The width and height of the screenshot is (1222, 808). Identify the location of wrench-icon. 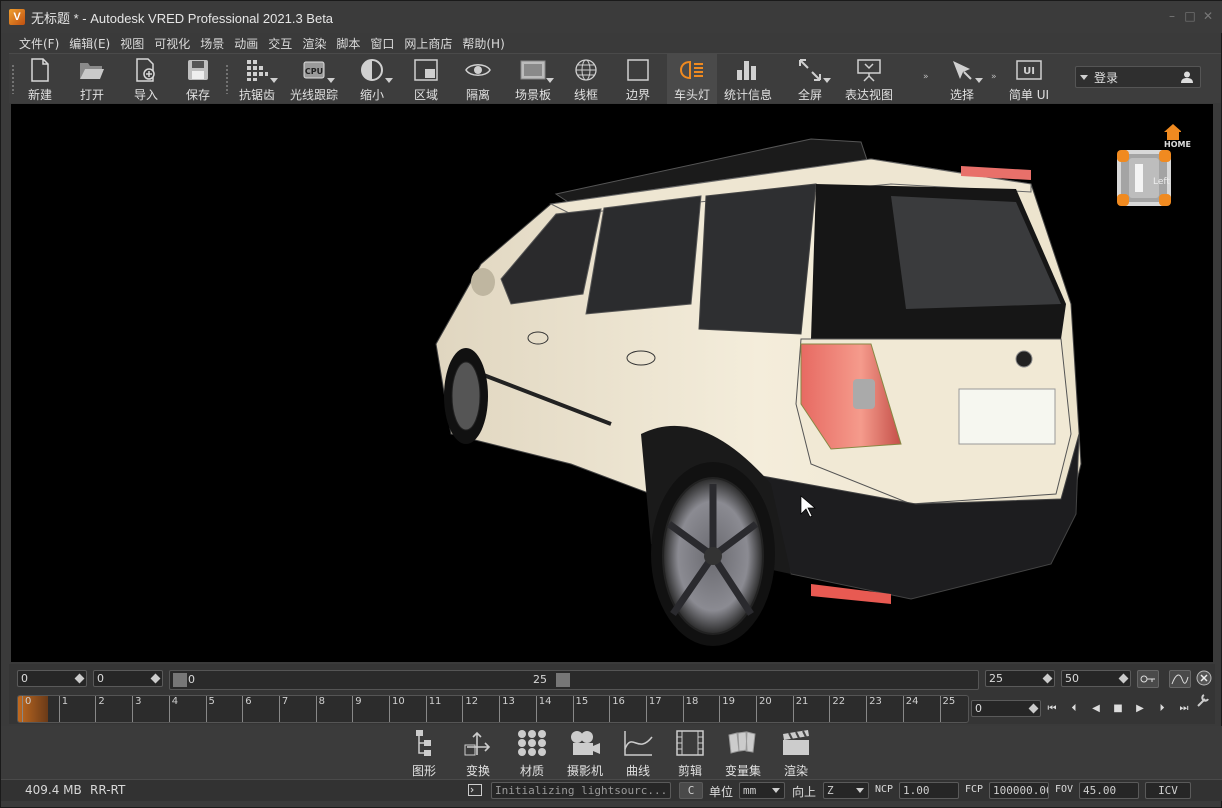
(1203, 700).